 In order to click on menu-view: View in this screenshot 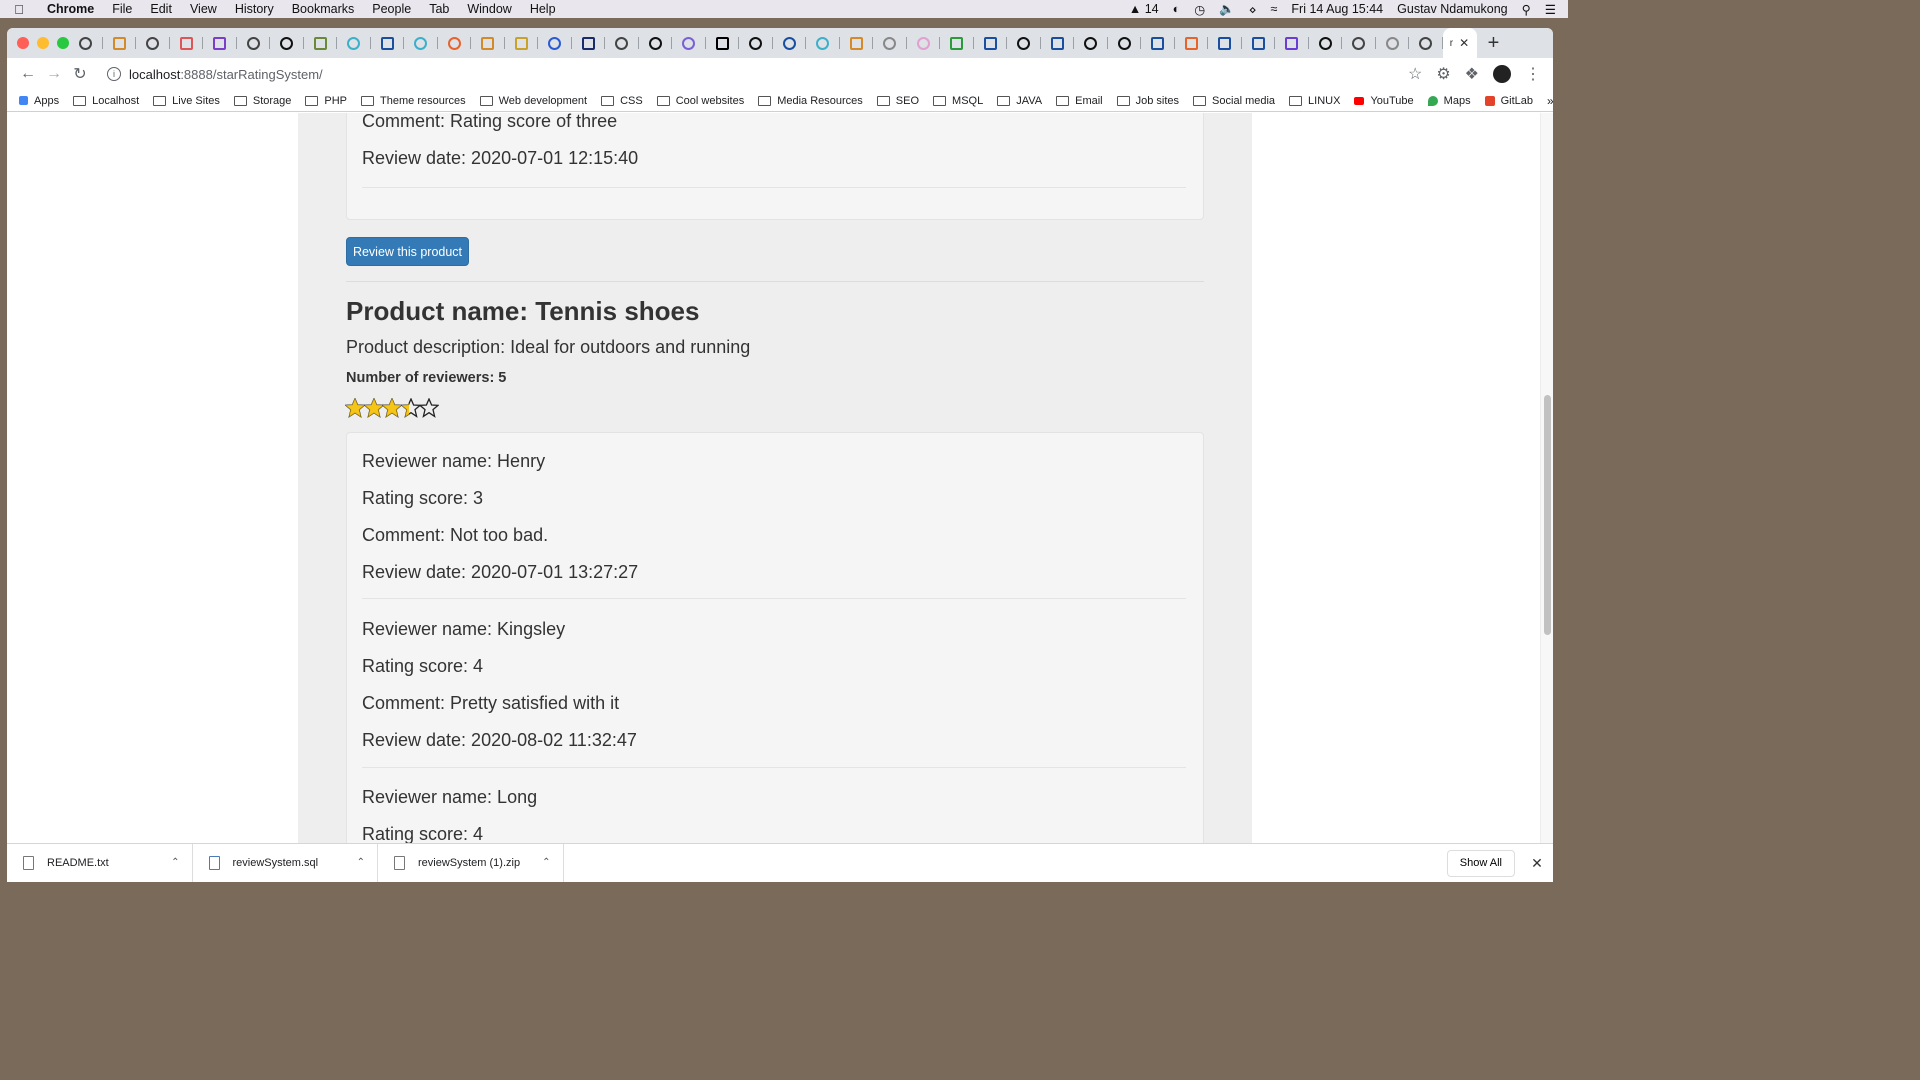, I will do `click(203, 9)`.